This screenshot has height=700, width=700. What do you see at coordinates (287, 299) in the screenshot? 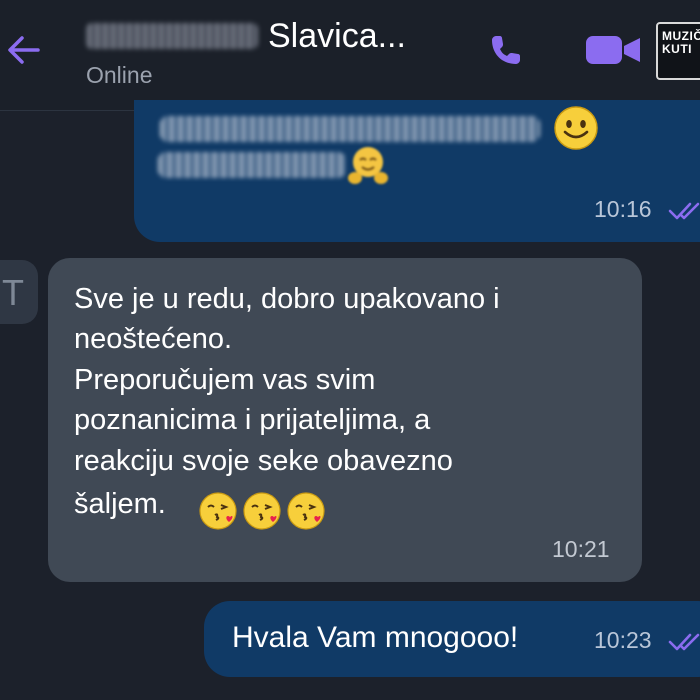
I see `message-text-line: Sve je u redu, dobro upakovano i` at bounding box center [287, 299].